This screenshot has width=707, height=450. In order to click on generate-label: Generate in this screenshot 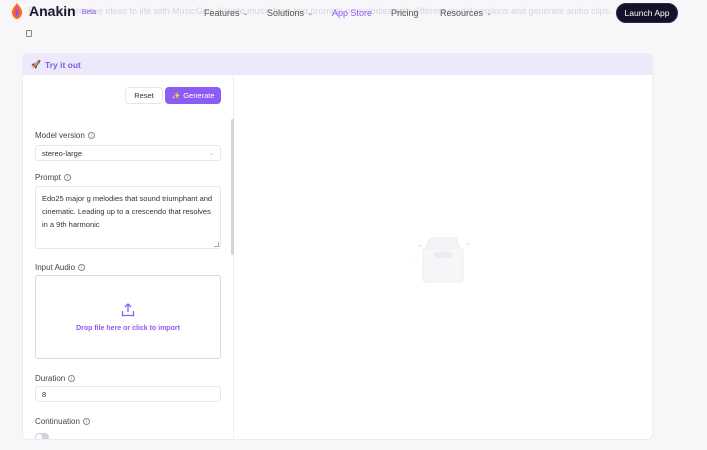, I will do `click(199, 95)`.